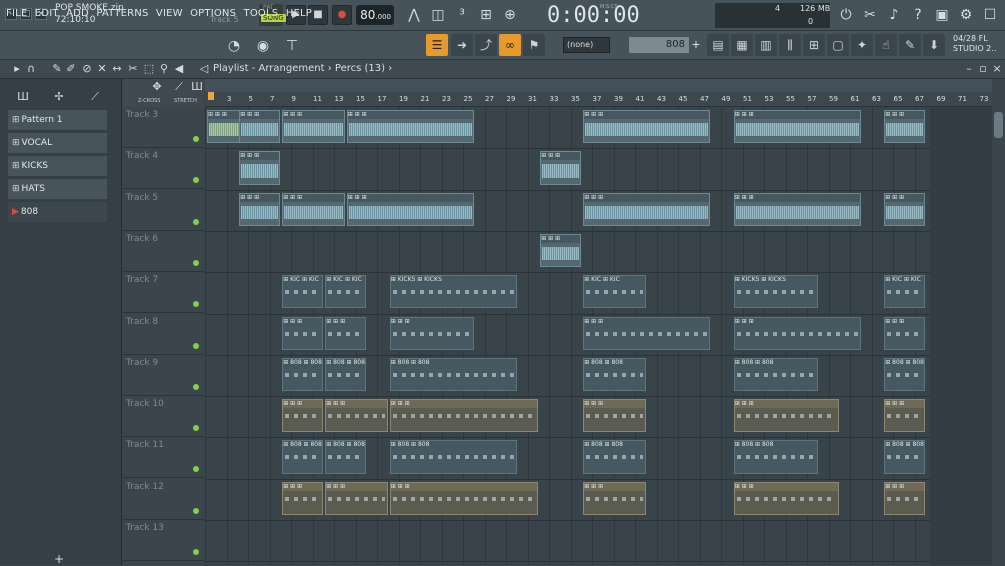  What do you see at coordinates (87, 69) in the screenshot?
I see `delete-icon: ⊘` at bounding box center [87, 69].